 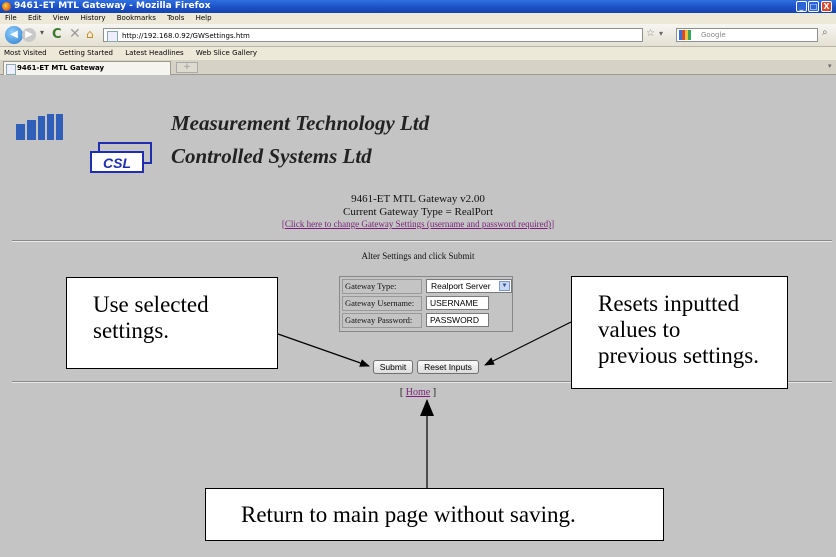 What do you see at coordinates (427, 407) in the screenshot?
I see `arrow-head` at bounding box center [427, 407].